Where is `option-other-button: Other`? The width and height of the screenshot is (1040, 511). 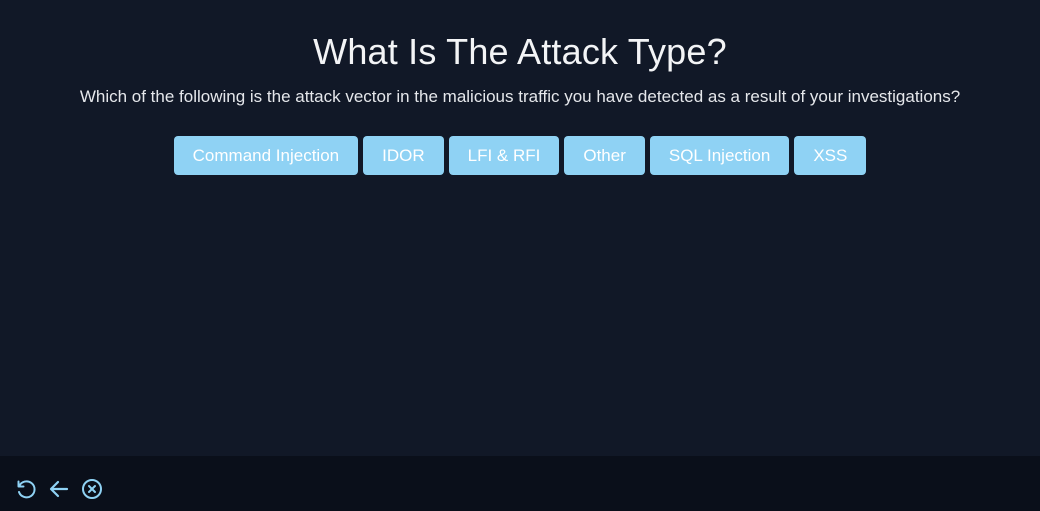 option-other-button: Other is located at coordinates (604, 155).